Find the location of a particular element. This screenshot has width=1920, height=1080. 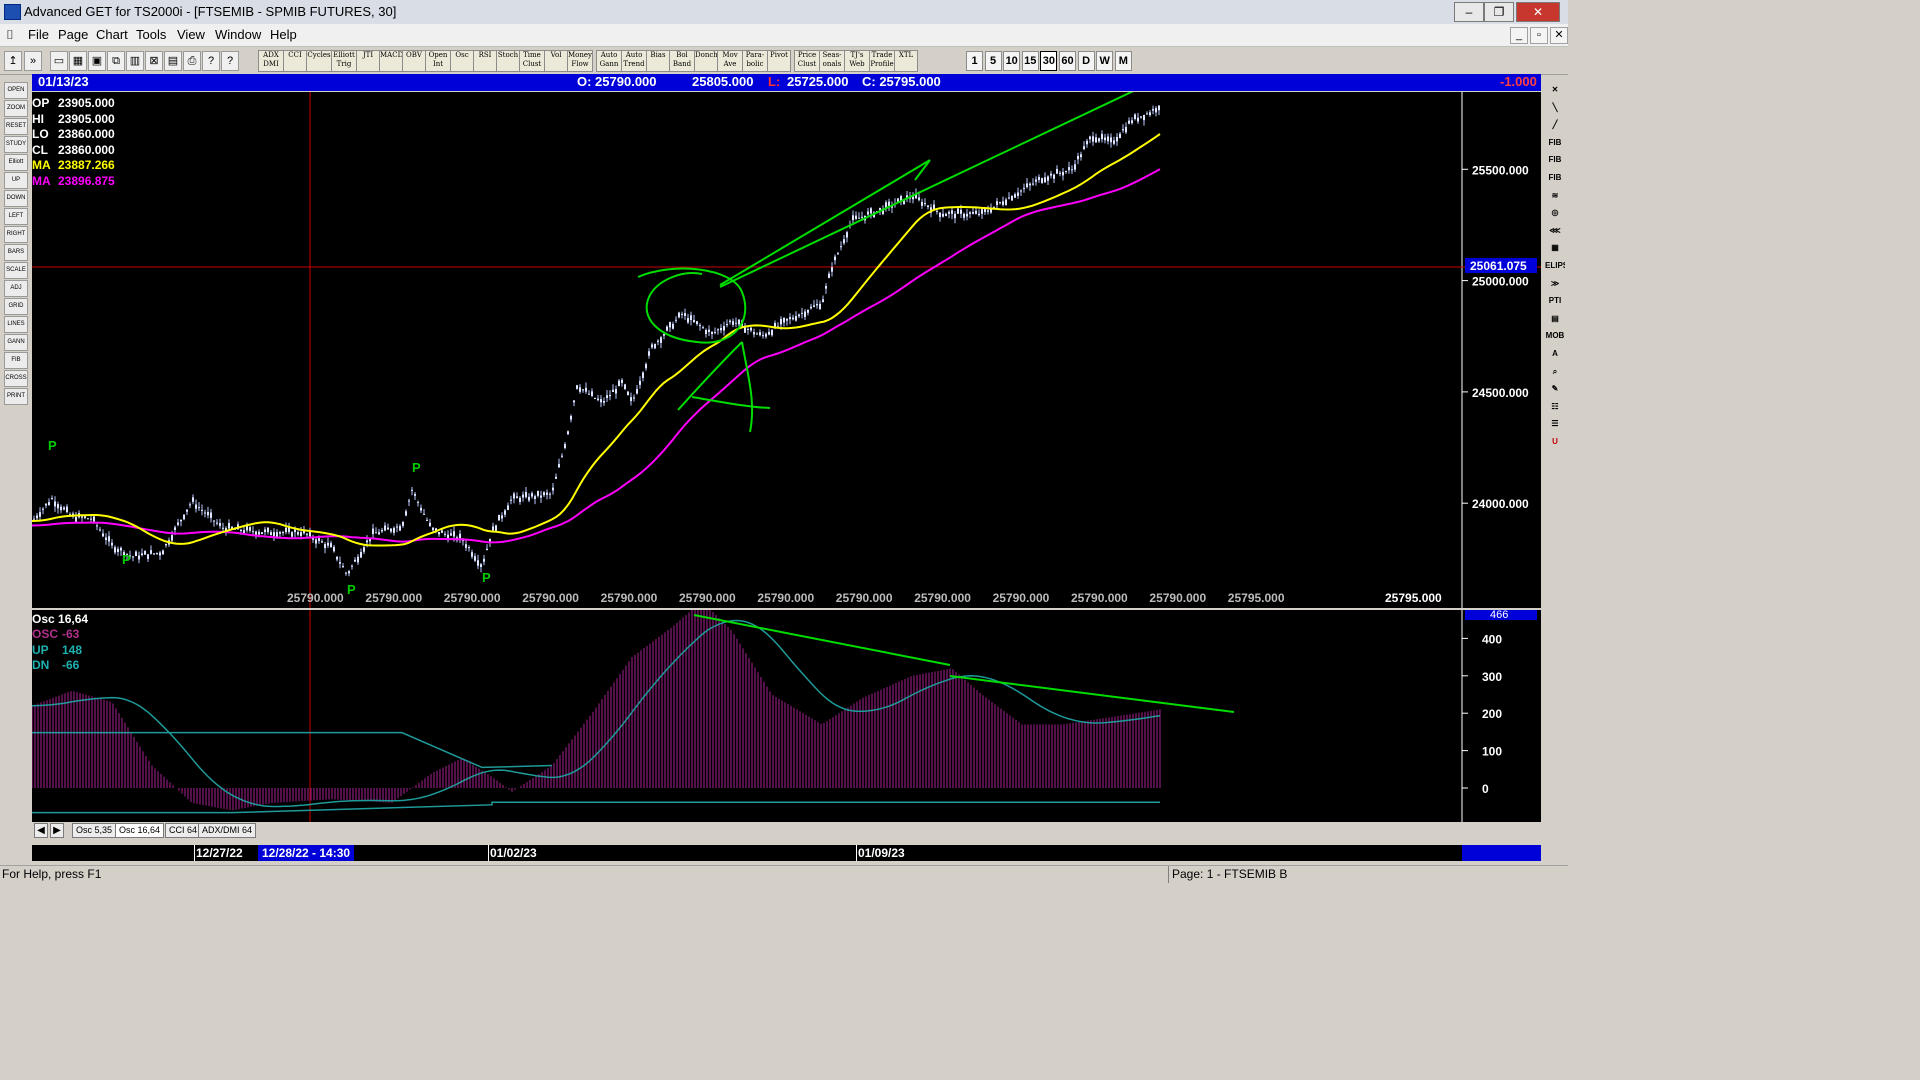

right-tool-18: ☷ is located at coordinates (1555, 406).